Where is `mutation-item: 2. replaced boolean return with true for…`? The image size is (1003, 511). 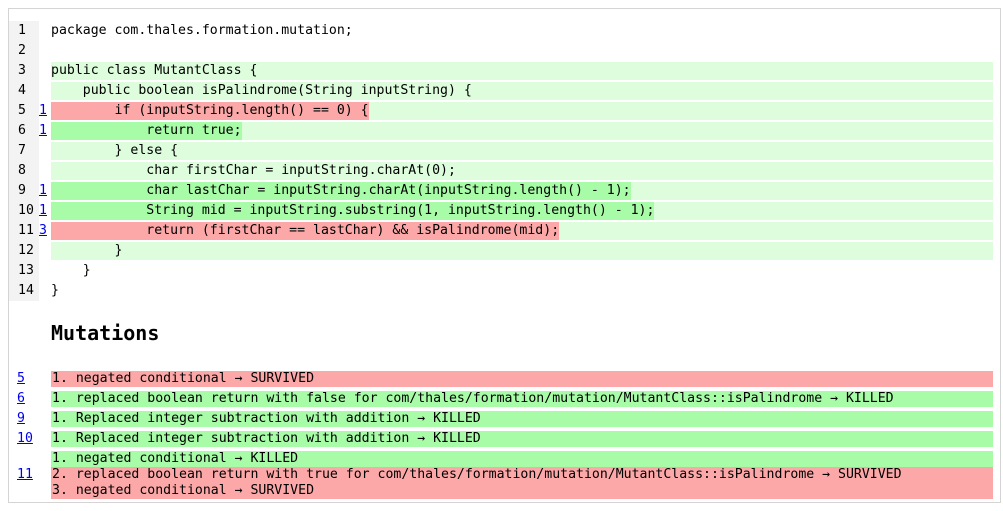 mutation-item: 2. replaced boolean return with true for… is located at coordinates (522, 475).